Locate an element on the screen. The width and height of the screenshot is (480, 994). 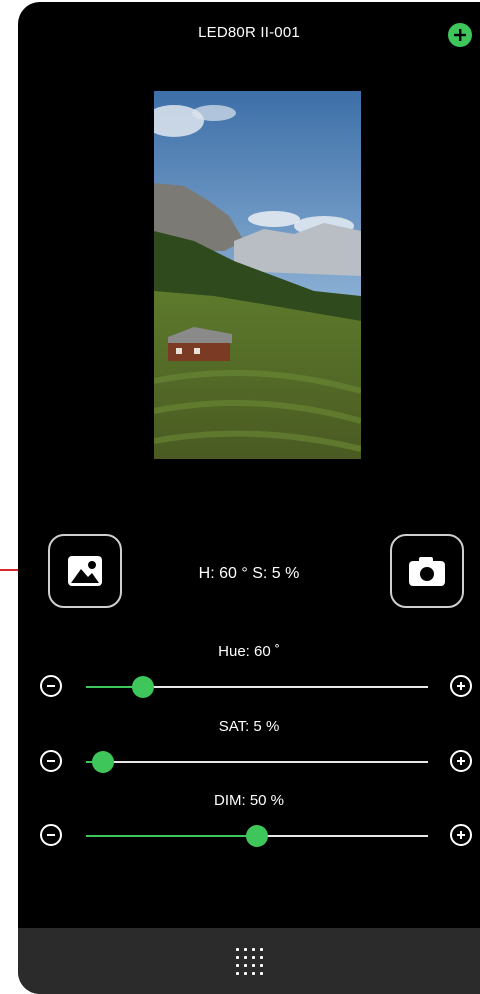
dim-slider-thumb is located at coordinates (257, 836).